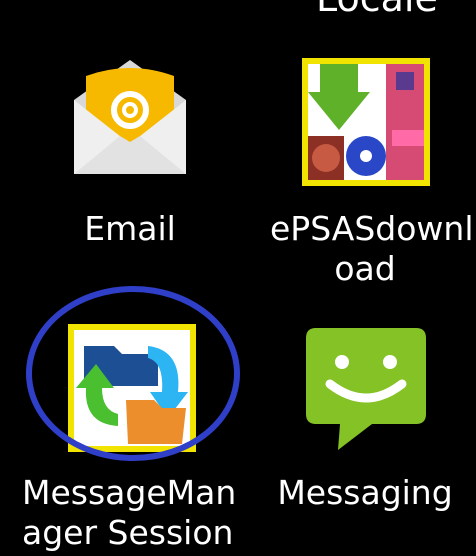 This screenshot has width=476, height=556. What do you see at coordinates (372, 228) in the screenshot?
I see `app-epsasdownload-label-1: ePSASdownl` at bounding box center [372, 228].